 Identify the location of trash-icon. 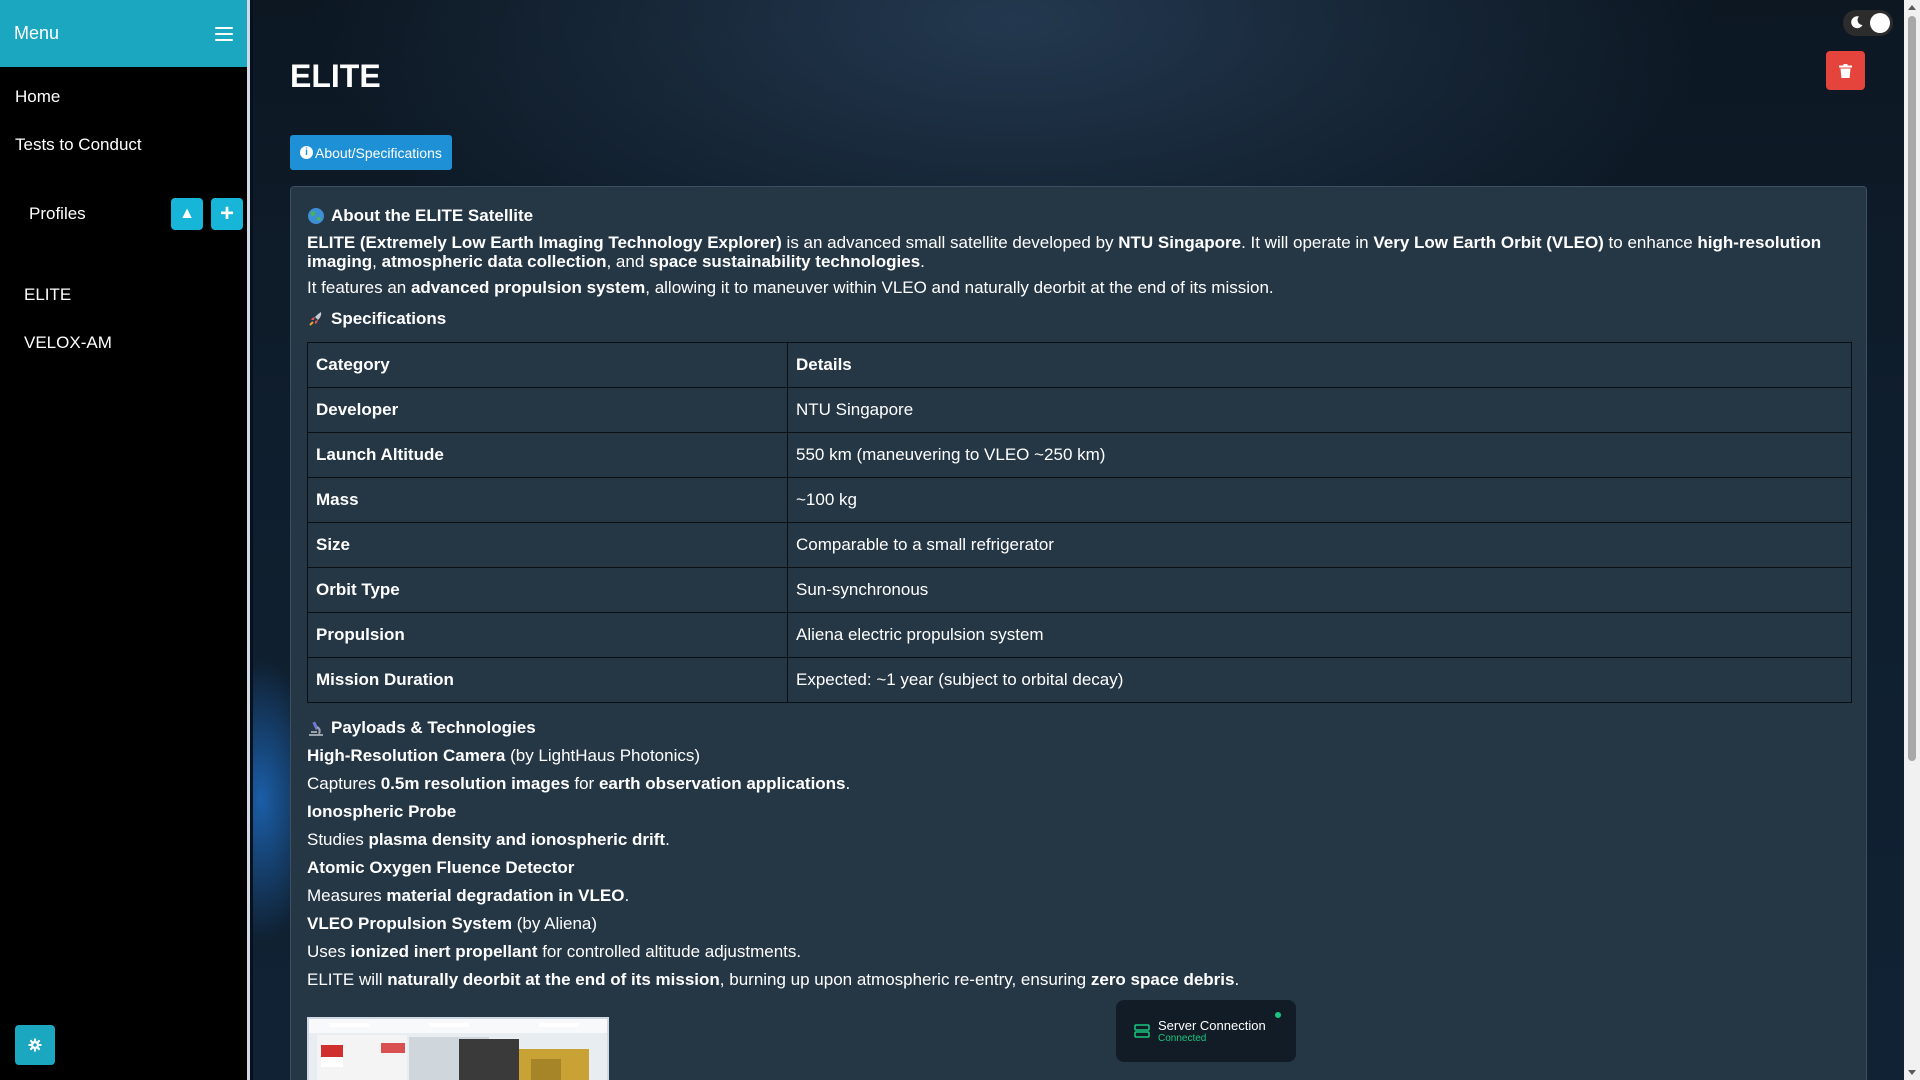
(1845, 70).